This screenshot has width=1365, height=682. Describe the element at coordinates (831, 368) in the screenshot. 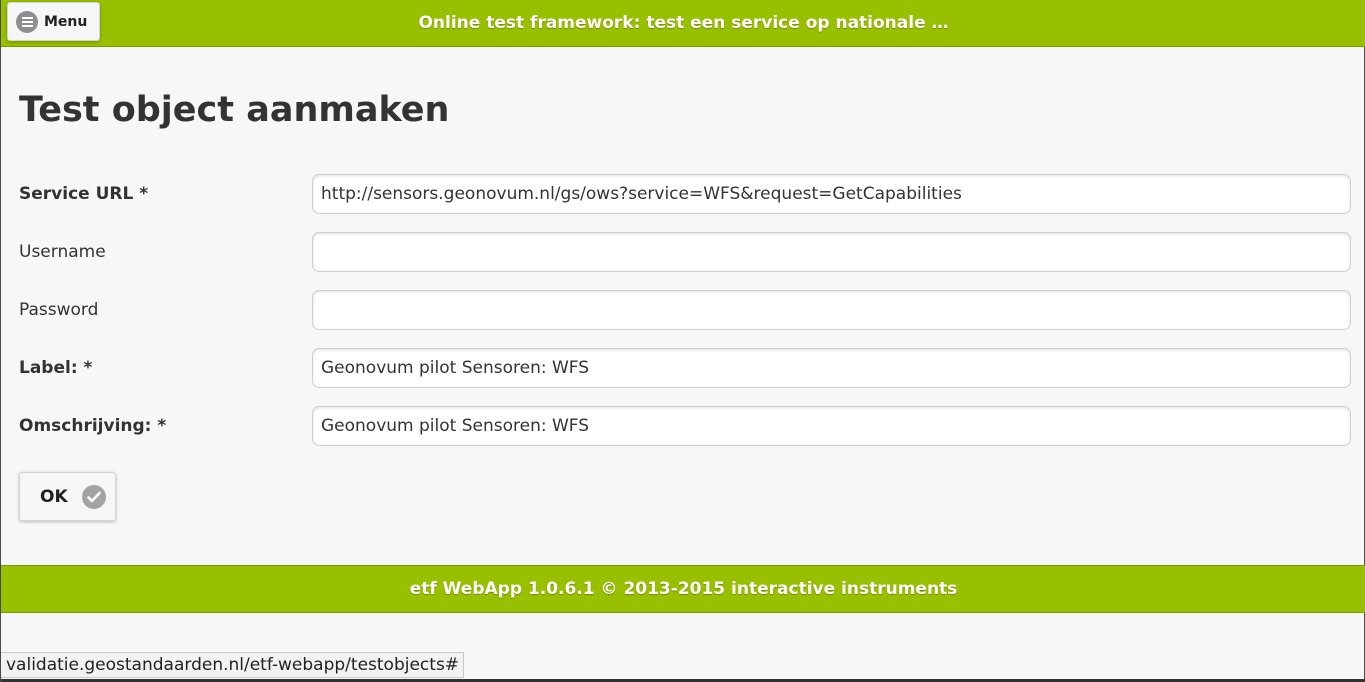

I see `label-input` at that location.